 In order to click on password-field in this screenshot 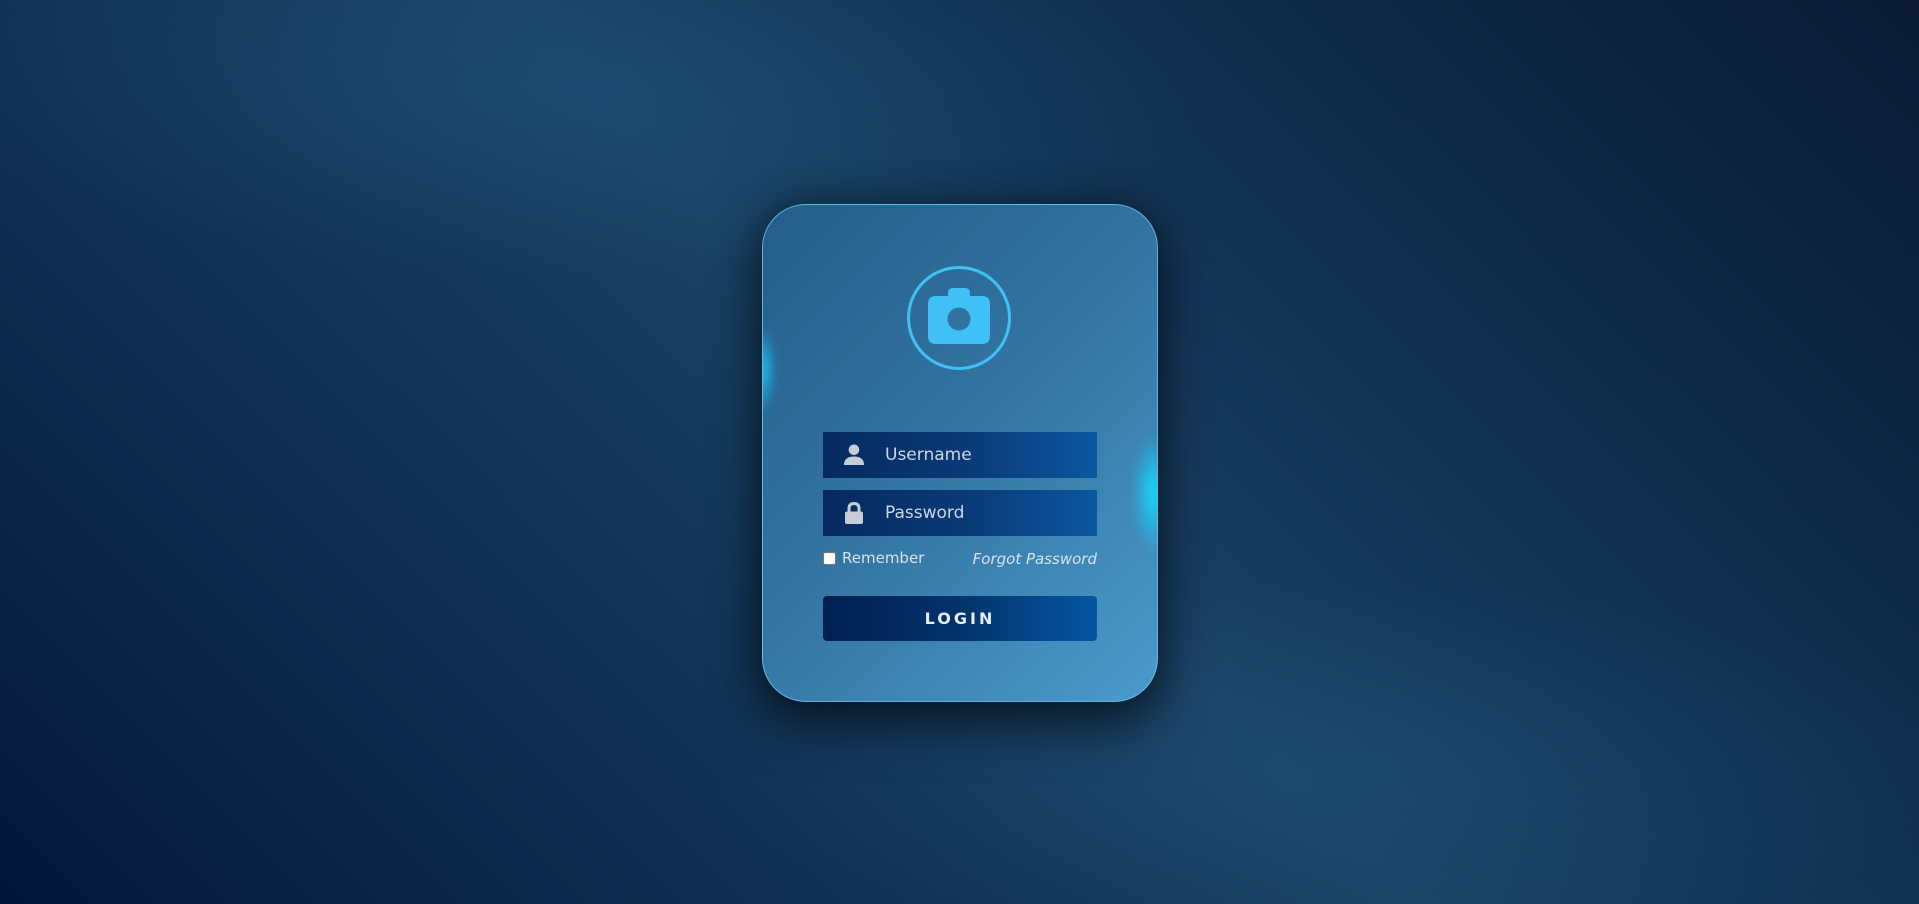, I will do `click(960, 513)`.